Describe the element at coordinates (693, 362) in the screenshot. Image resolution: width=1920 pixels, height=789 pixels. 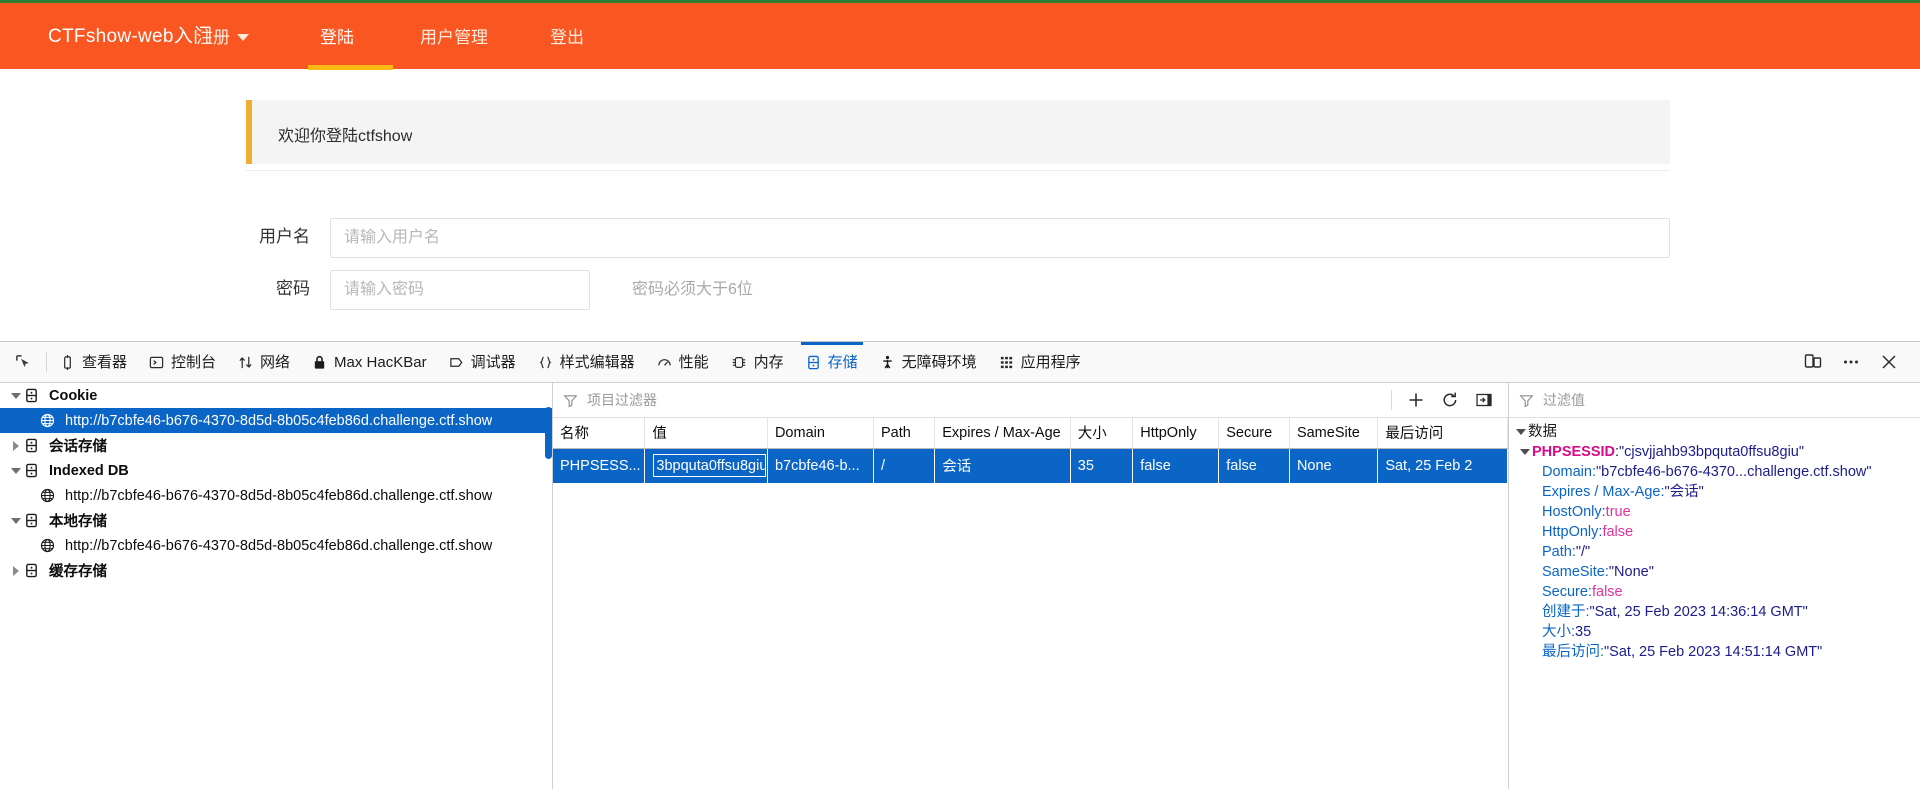
I see `tab-performance-label: 性能` at that location.